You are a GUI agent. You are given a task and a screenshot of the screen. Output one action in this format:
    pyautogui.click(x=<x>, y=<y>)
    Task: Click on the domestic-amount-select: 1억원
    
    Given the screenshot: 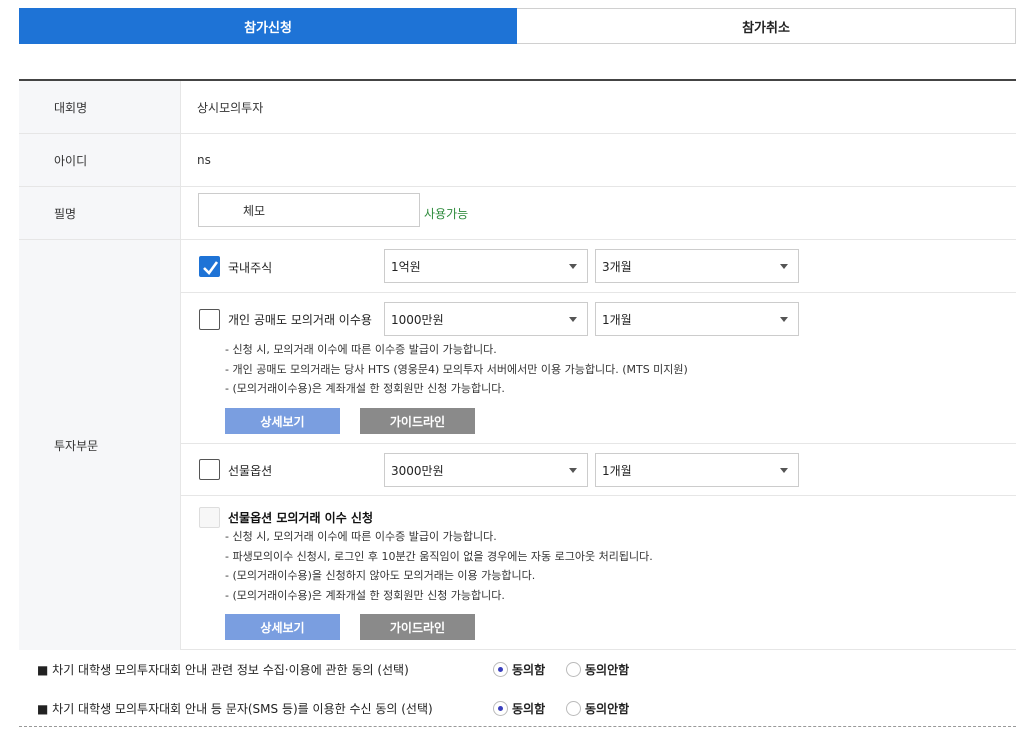 What is the action you would take?
    pyautogui.click(x=486, y=266)
    